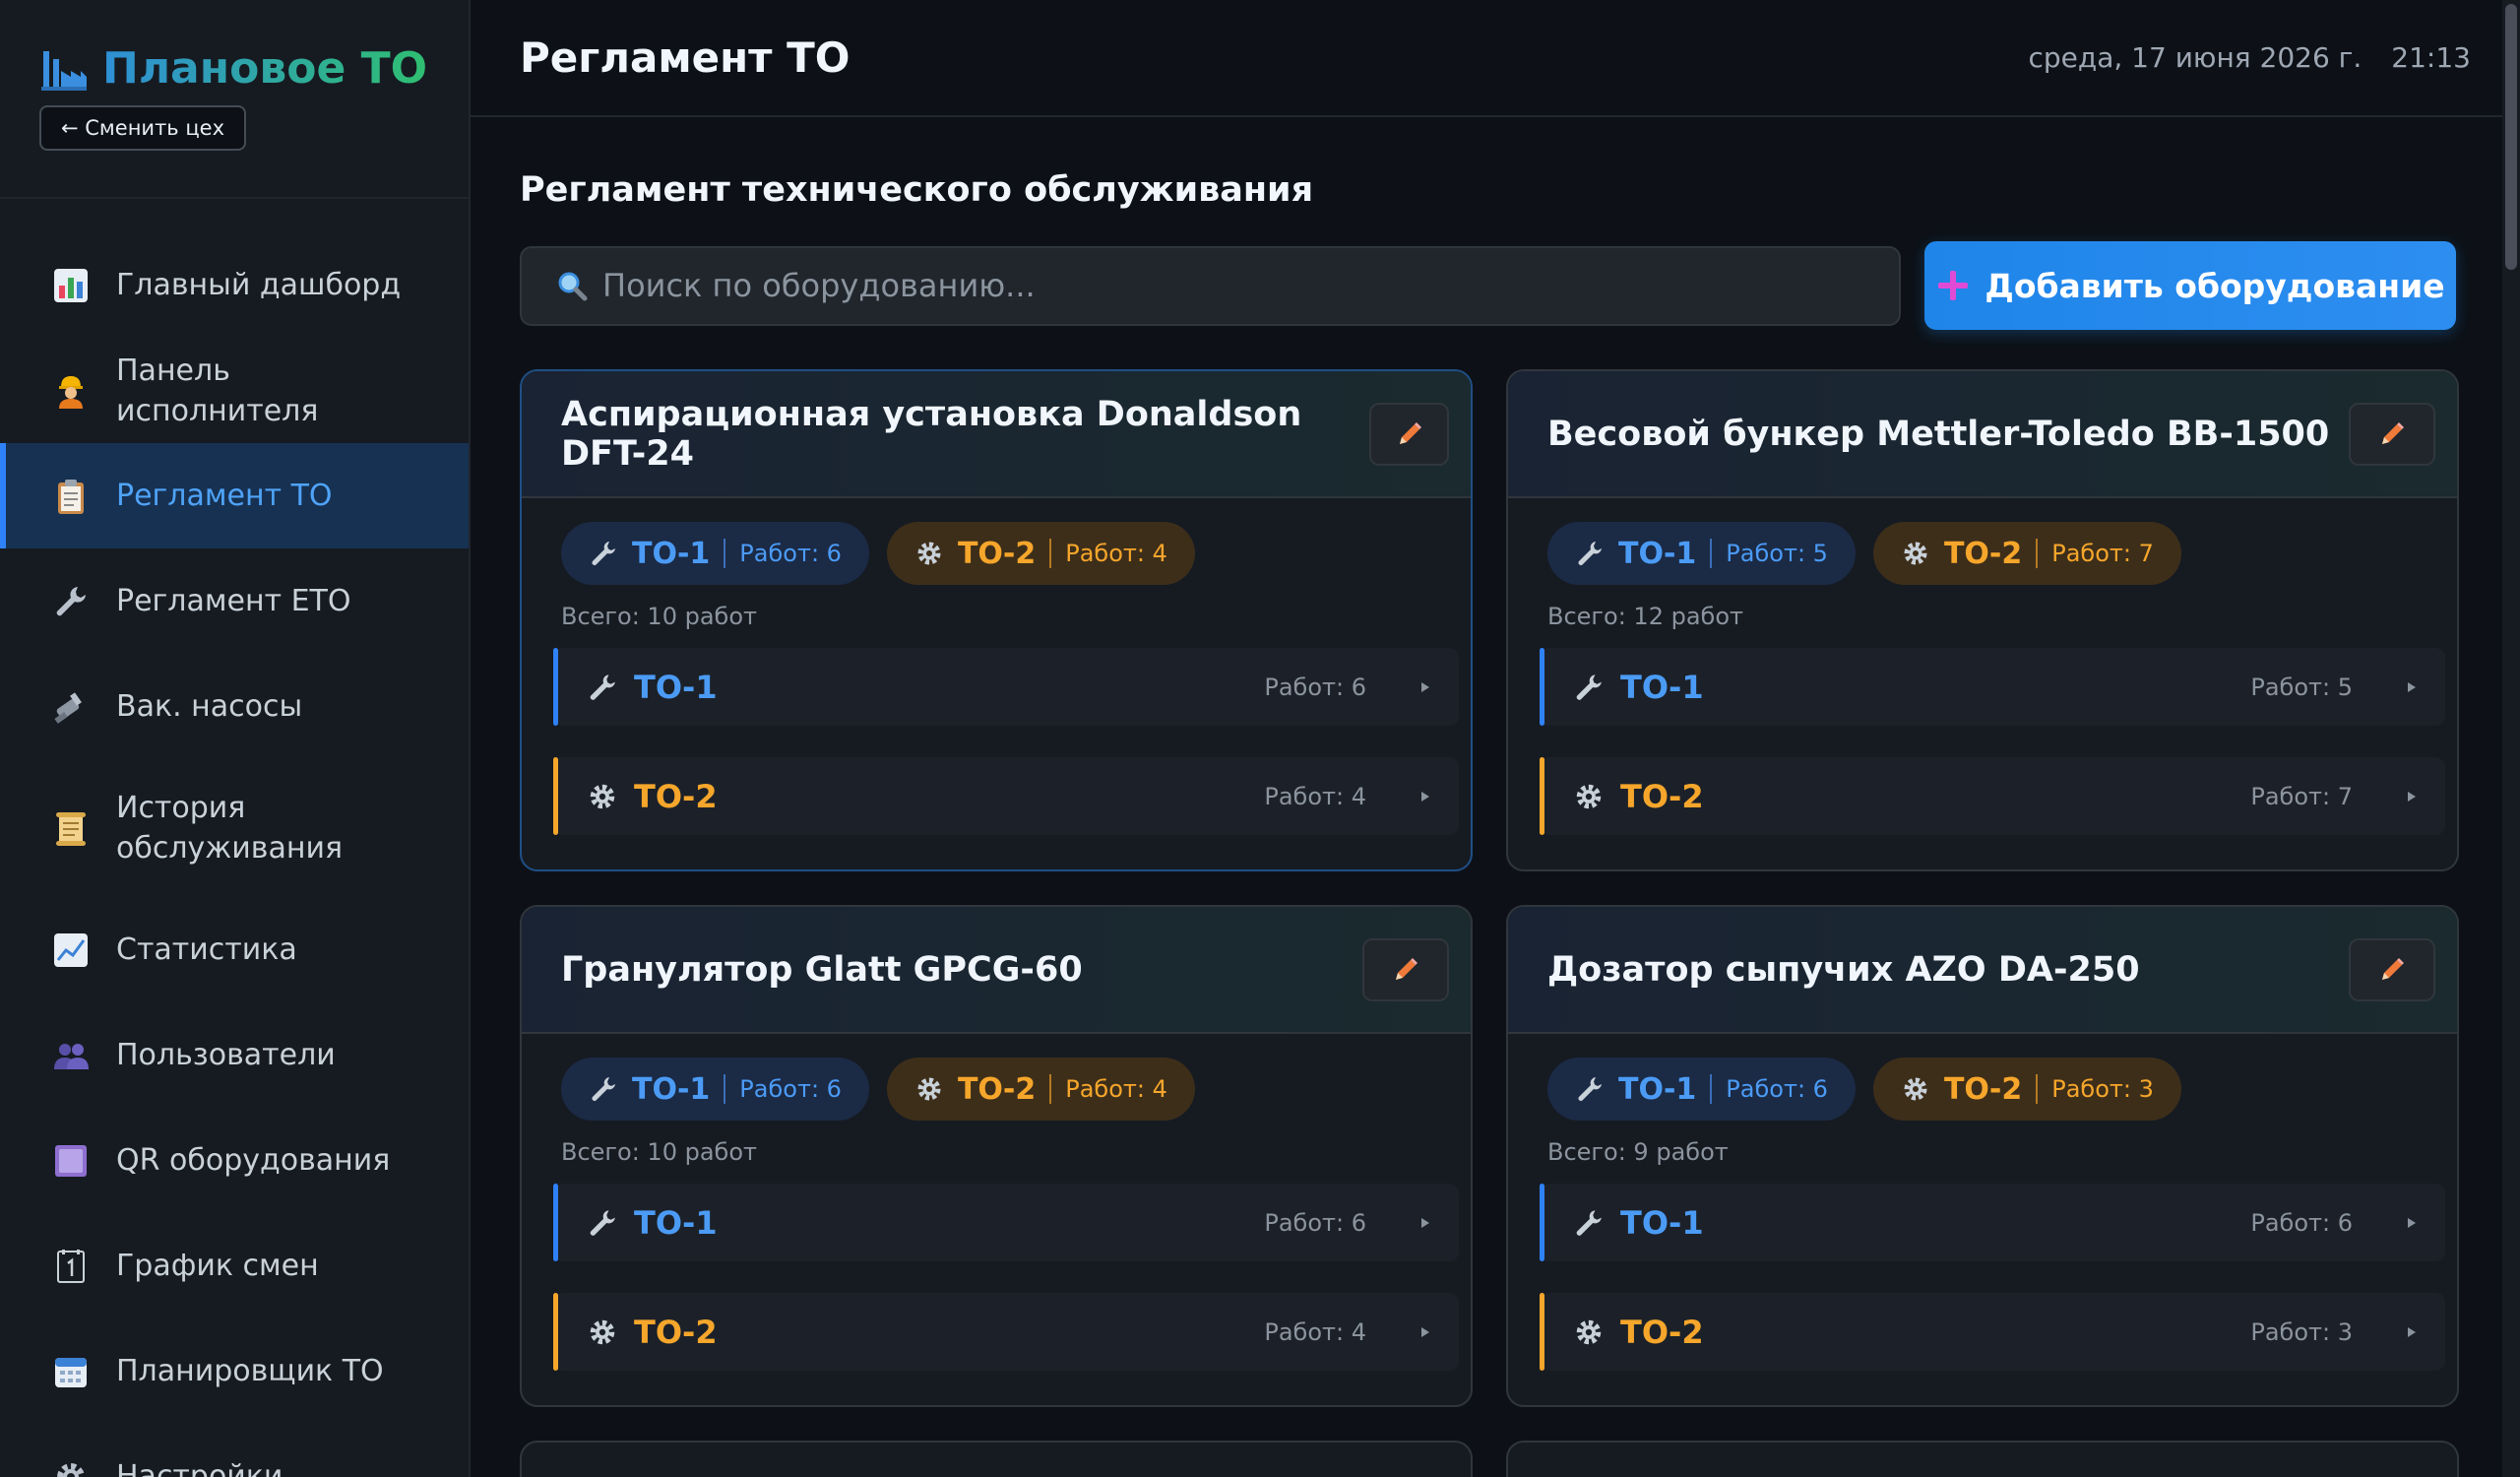 The width and height of the screenshot is (2520, 1477). What do you see at coordinates (209, 706) in the screenshot?
I see `sidebar-item-label: Вак. насосы` at bounding box center [209, 706].